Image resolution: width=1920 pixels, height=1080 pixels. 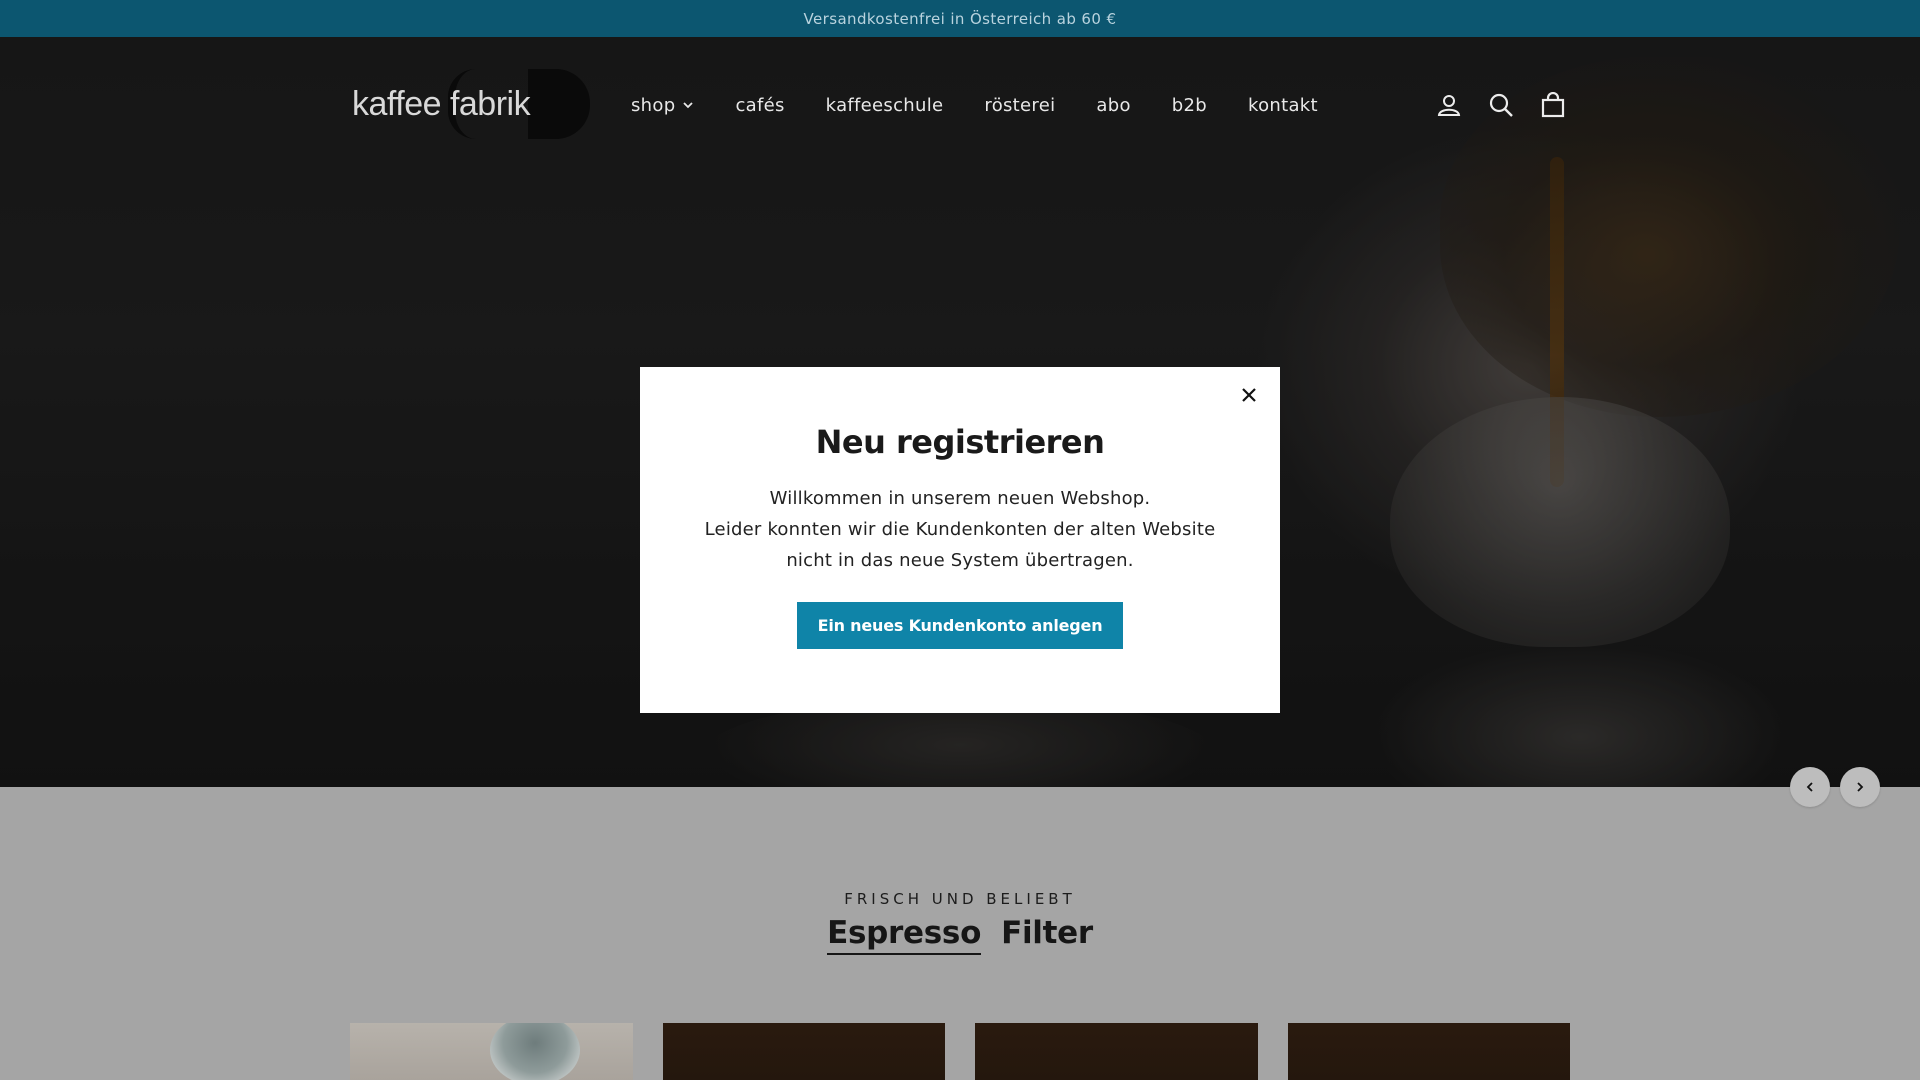 I want to click on nav-item-b2b: b2b, so click(x=1189, y=105).